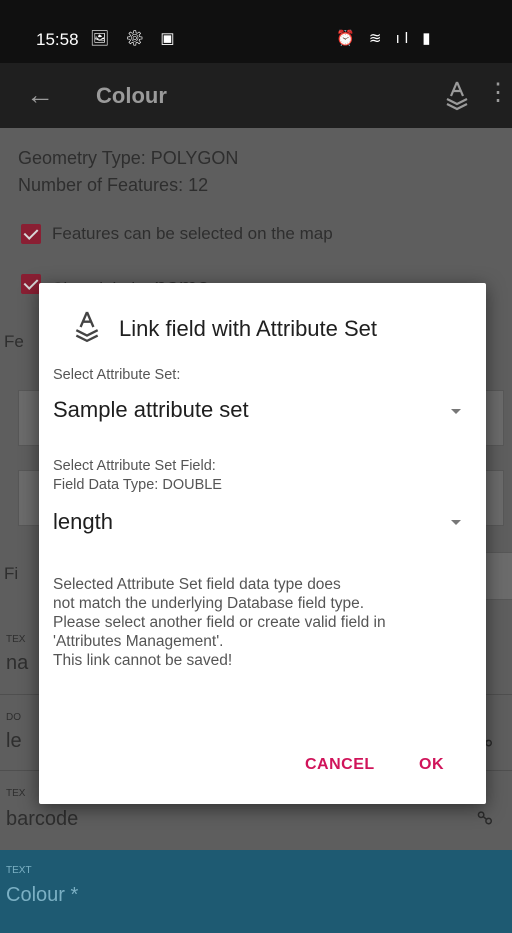 The image size is (512, 933). I want to click on back-arrow-icon: ←, so click(40, 95).